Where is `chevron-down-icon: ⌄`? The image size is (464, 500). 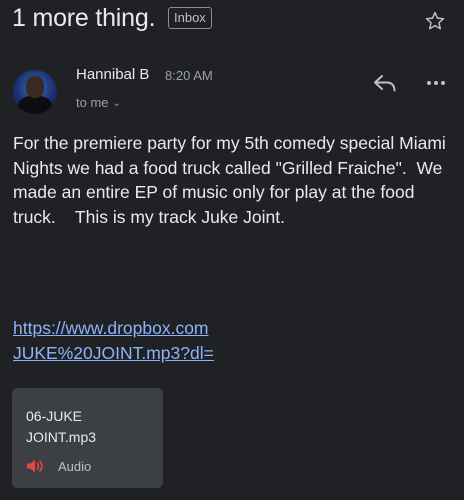
chevron-down-icon: ⌄ is located at coordinates (116, 103).